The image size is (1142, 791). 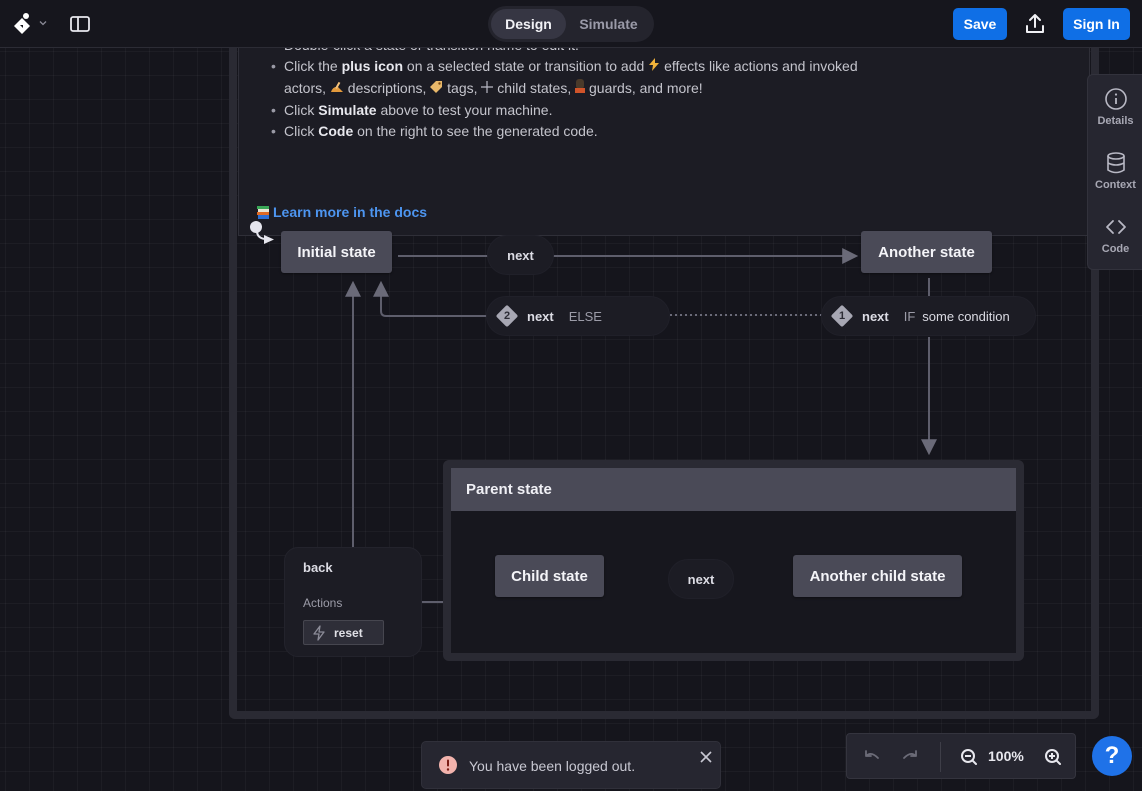 I want to click on rail-details-label: Details, so click(x=1115, y=121).